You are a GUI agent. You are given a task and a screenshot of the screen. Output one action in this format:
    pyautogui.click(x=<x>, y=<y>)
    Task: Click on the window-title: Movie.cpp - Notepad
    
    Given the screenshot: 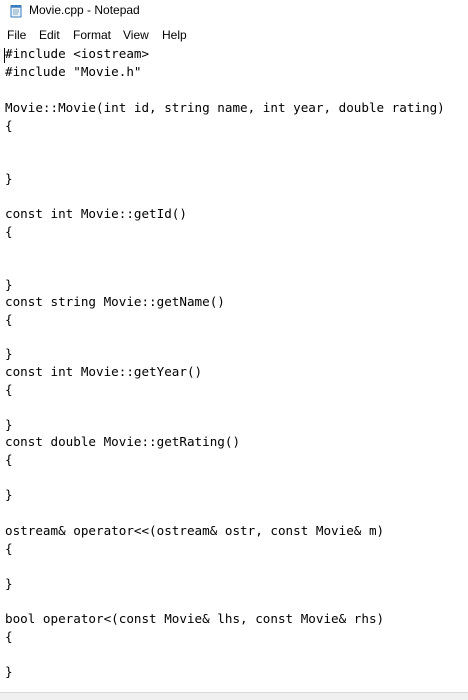 What is the action you would take?
    pyautogui.click(x=84, y=10)
    